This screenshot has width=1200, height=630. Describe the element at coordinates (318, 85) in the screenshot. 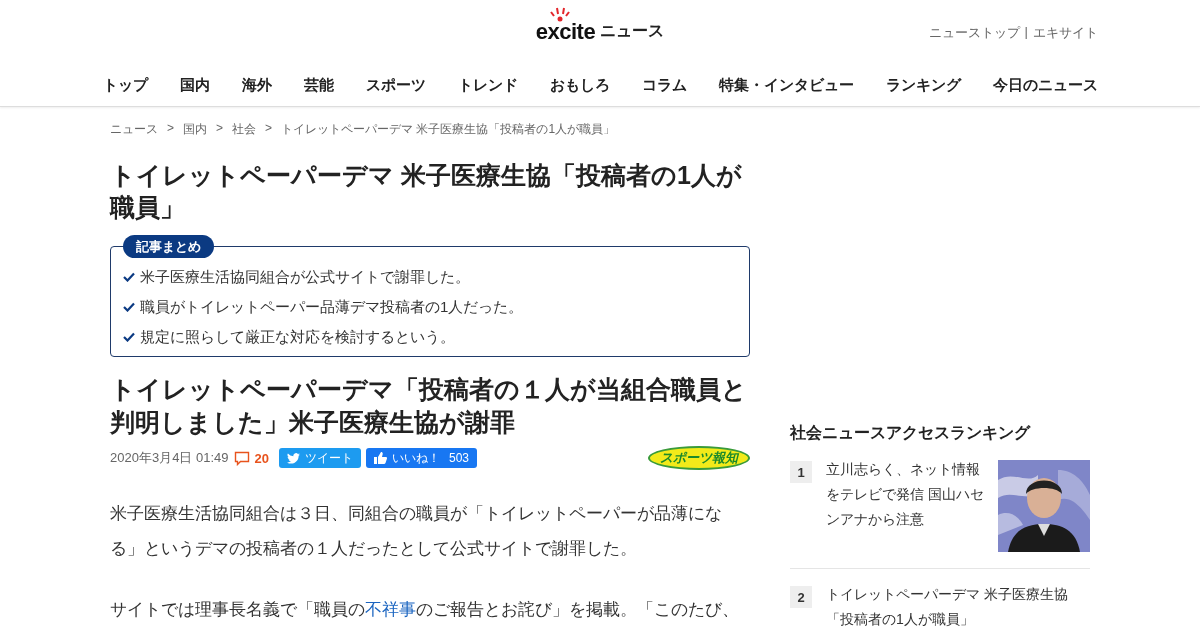

I see `nav-tab: 芸能` at that location.